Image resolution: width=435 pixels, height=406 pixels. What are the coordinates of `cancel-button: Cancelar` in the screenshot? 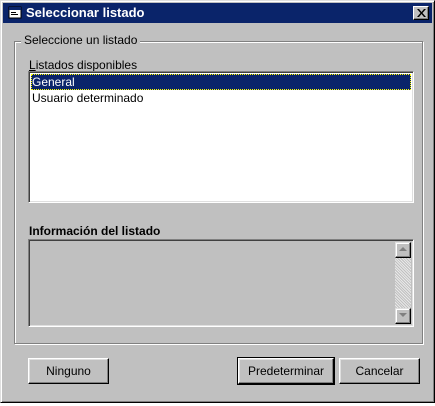 It's located at (379, 371).